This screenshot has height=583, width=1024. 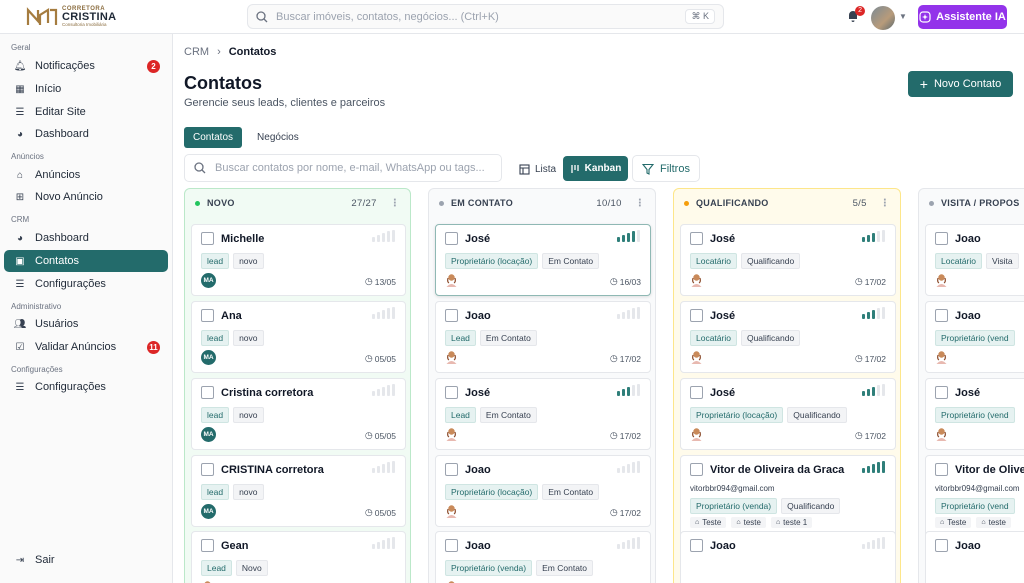 What do you see at coordinates (298, 491) in the screenshot?
I see `contact-card: CRISTINA corretora lead novo MA ◷ 05/05` at bounding box center [298, 491].